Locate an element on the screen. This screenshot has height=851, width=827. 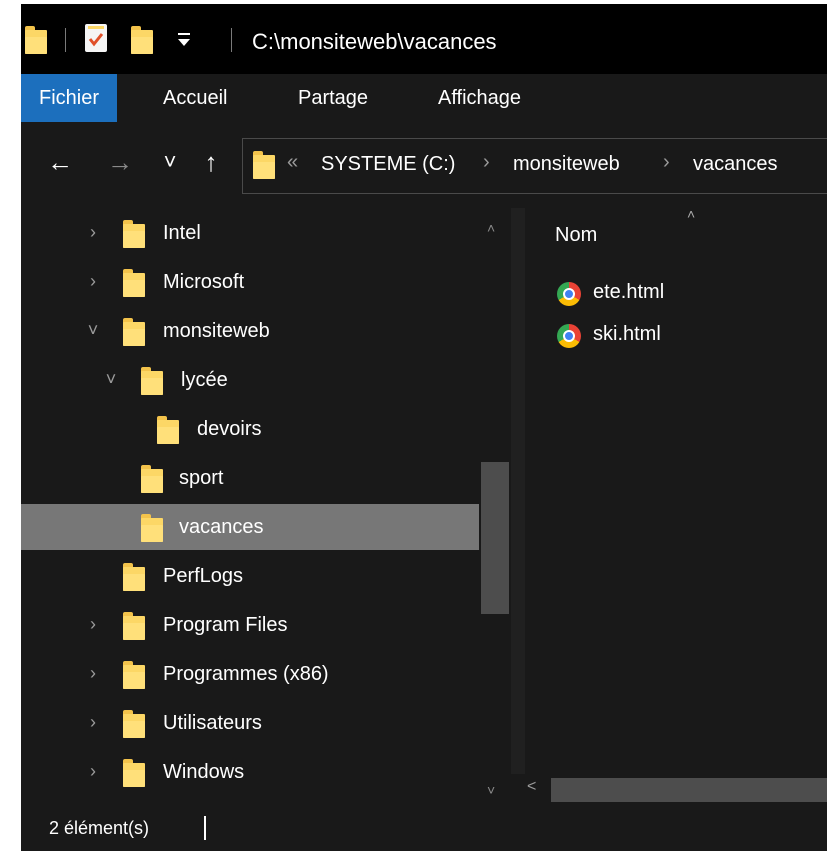
status-separator is located at coordinates (205, 828).